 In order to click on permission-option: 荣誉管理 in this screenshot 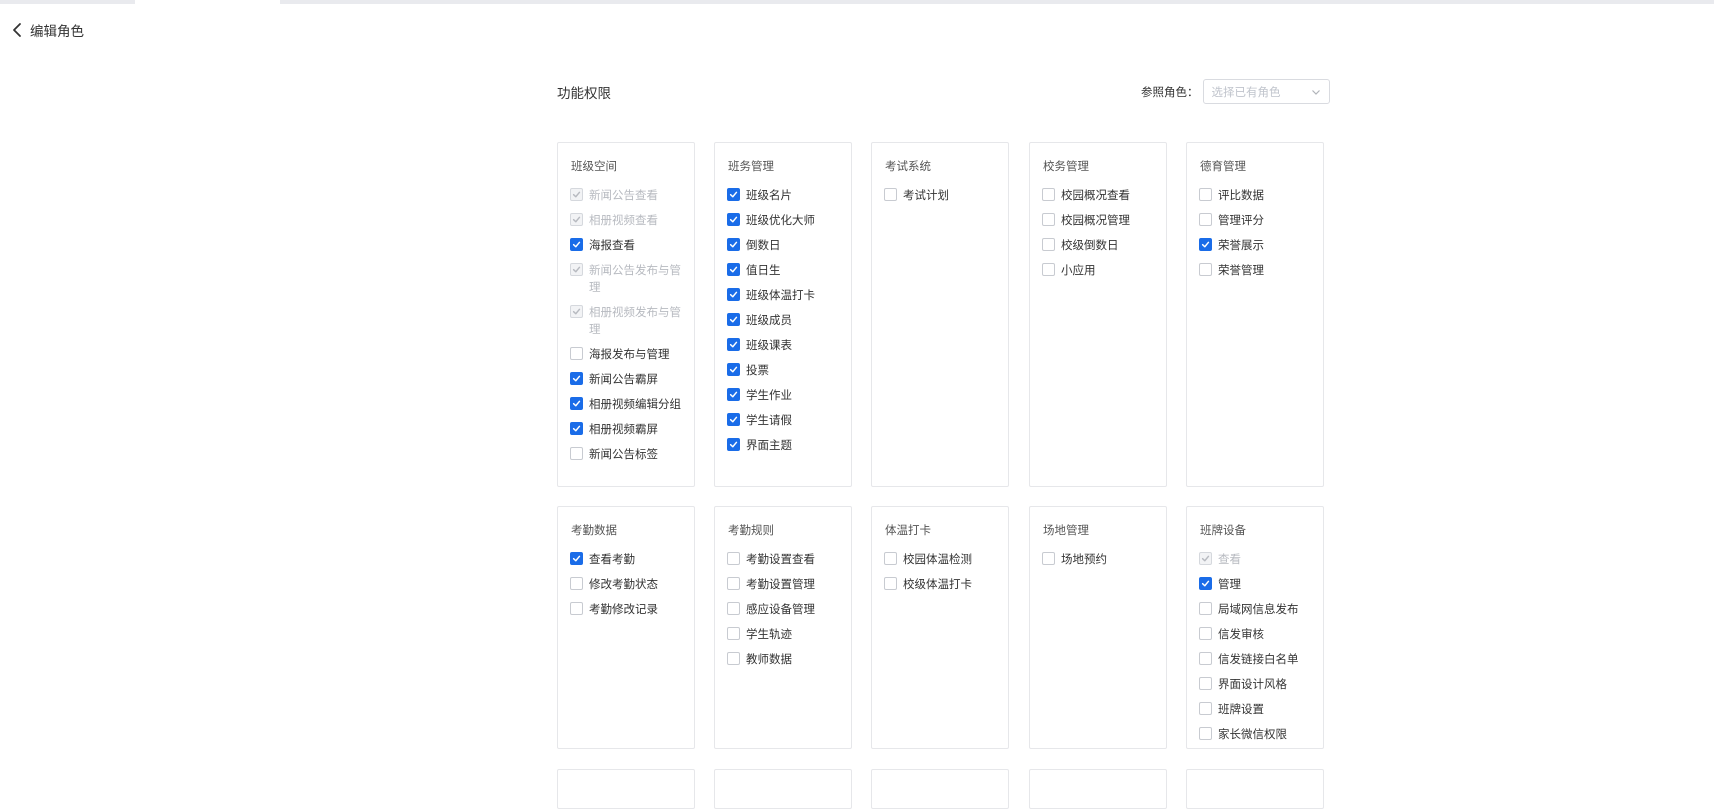, I will do `click(1256, 270)`.